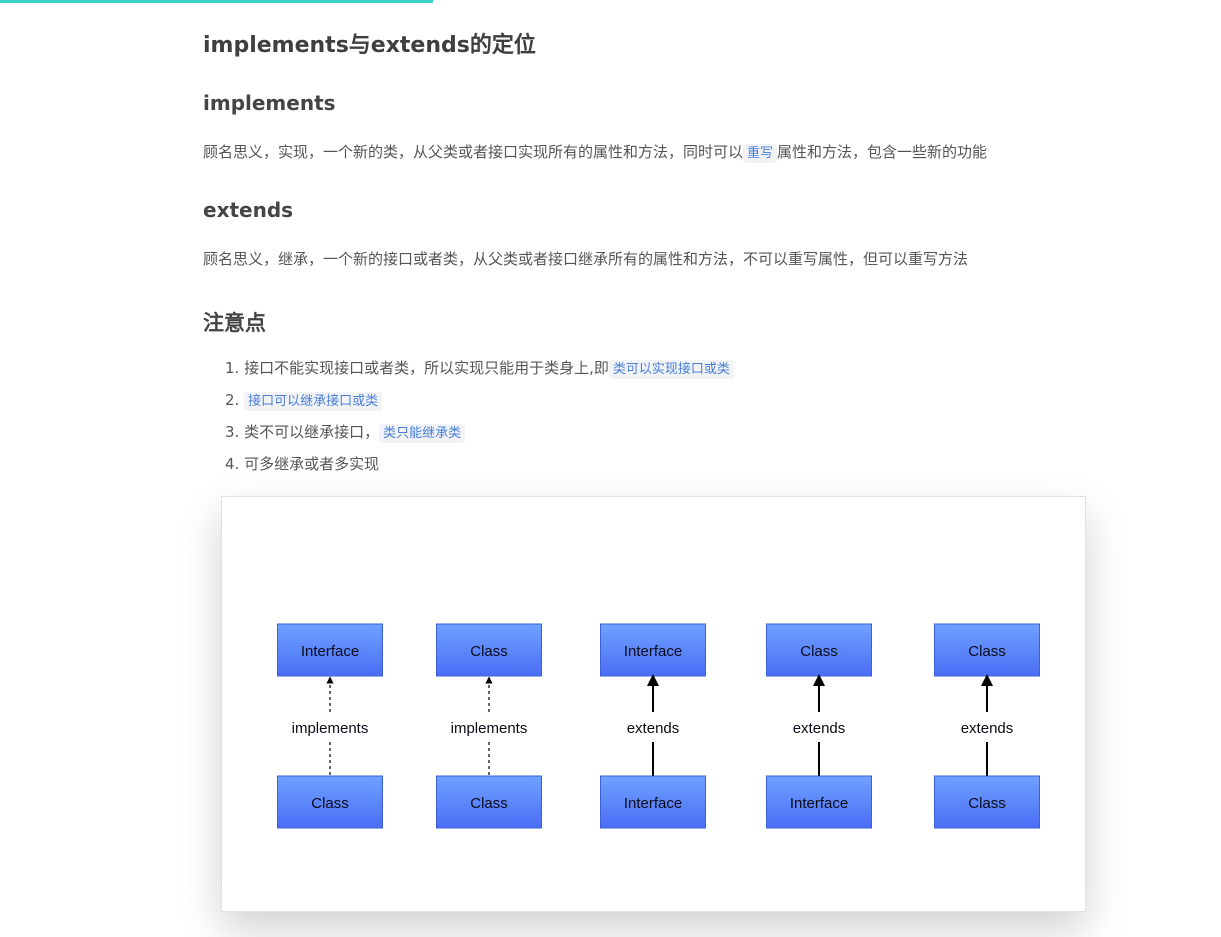  I want to click on list-item: 2. 接口可以继承接口或类, so click(479, 403).